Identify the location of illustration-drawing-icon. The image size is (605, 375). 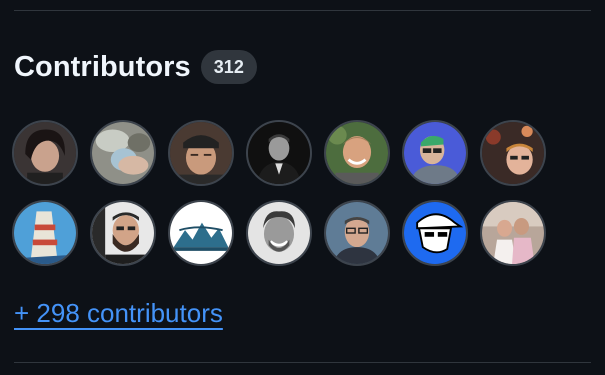
(45, 233).